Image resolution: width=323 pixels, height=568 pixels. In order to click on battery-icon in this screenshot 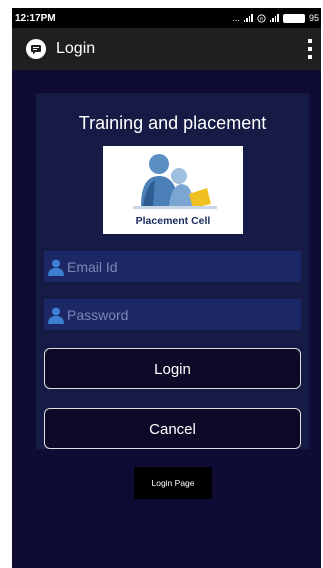, I will do `click(293, 18)`.